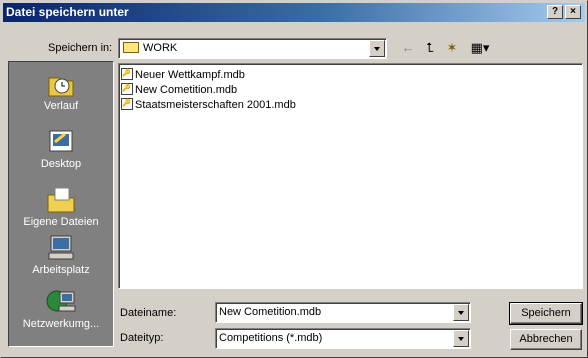 This screenshot has width=588, height=358. I want to click on my-computer-icon, so click(61, 247).